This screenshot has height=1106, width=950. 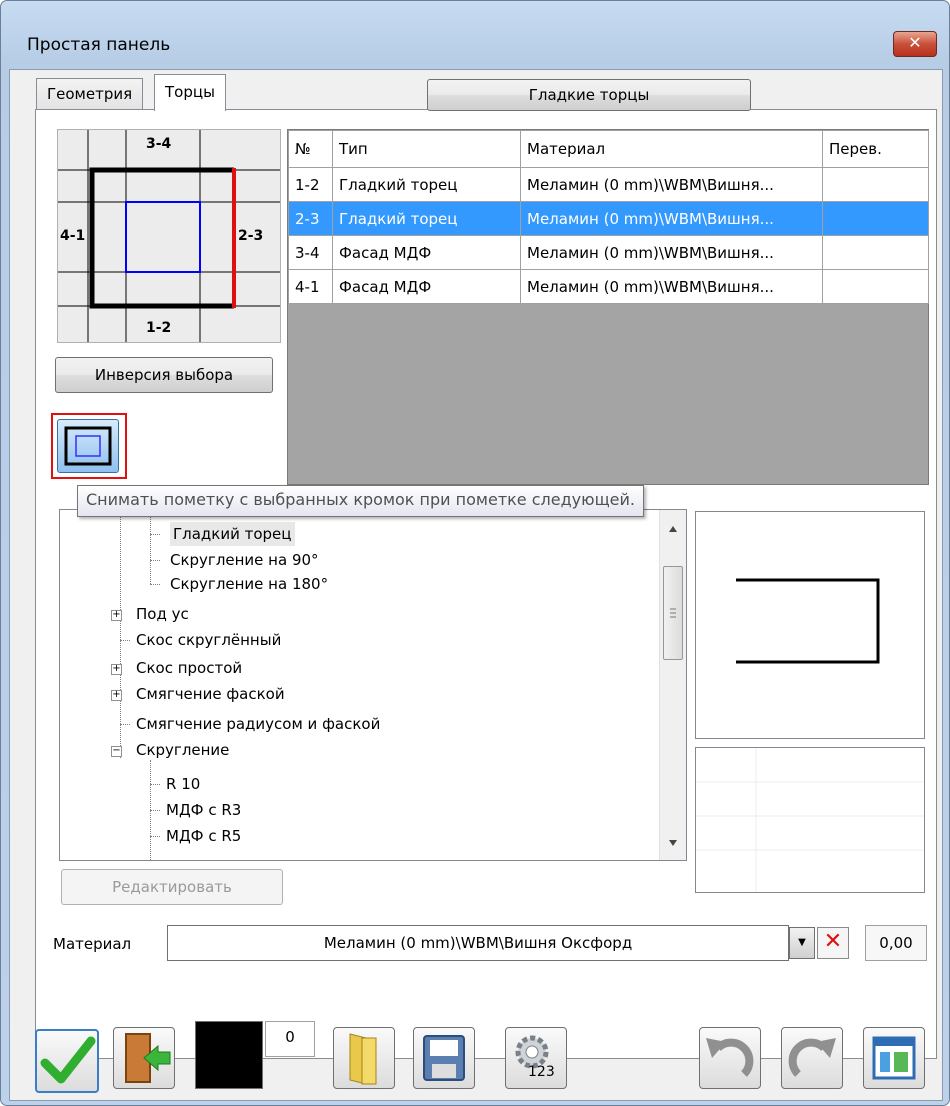 What do you see at coordinates (673, 613) in the screenshot?
I see `scroll-thumb` at bounding box center [673, 613].